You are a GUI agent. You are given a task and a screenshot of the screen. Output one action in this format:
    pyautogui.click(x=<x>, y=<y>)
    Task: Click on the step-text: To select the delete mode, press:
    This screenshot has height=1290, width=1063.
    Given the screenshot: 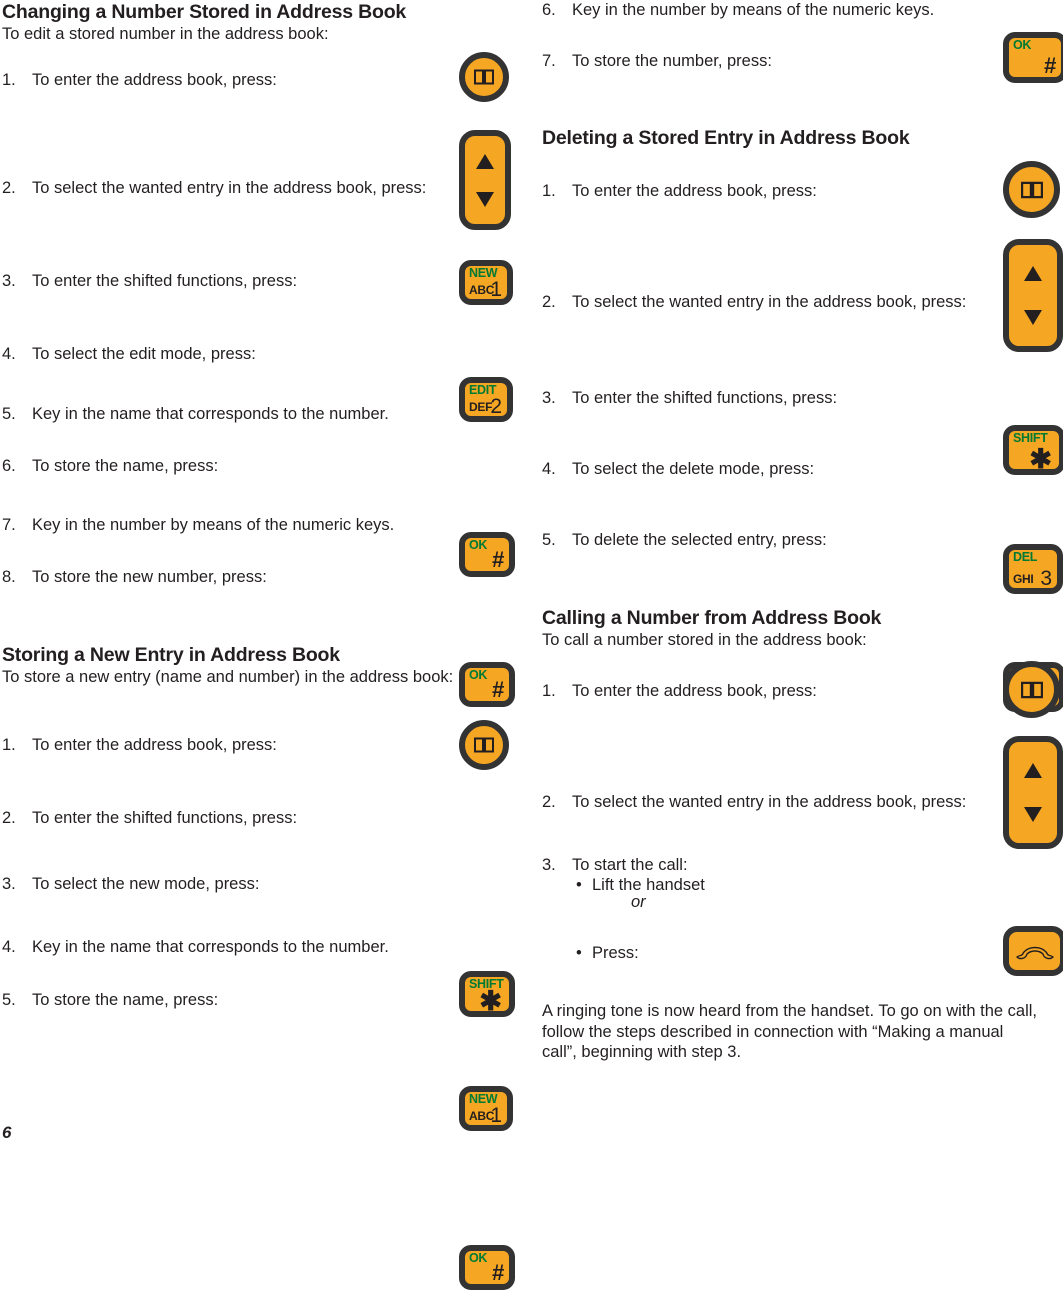 What is the action you would take?
    pyautogui.click(x=693, y=469)
    